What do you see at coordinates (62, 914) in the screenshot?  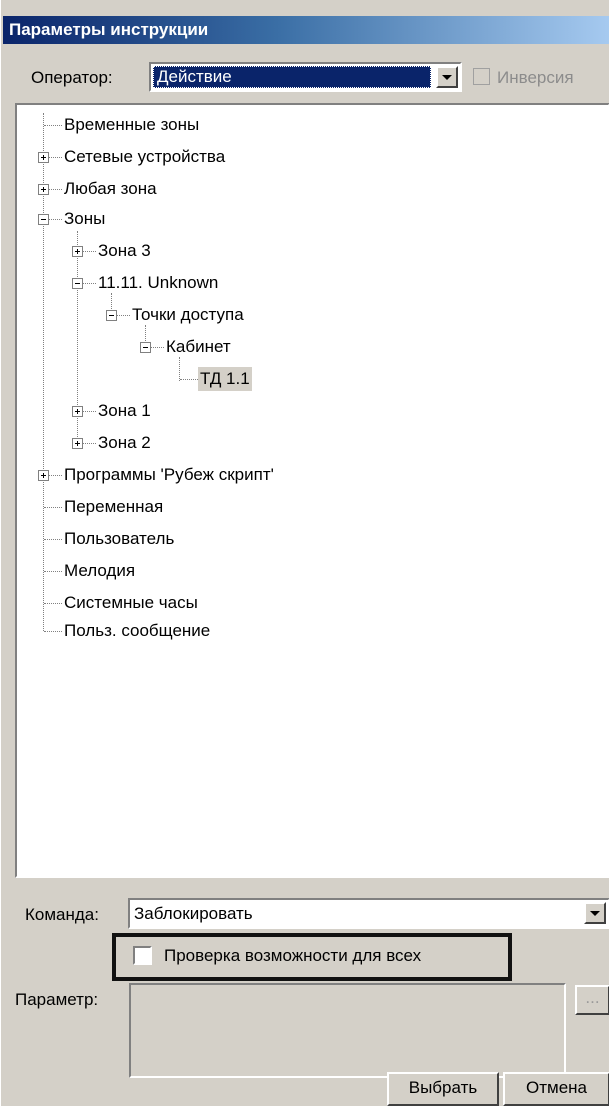 I see `command-label: Команда:` at bounding box center [62, 914].